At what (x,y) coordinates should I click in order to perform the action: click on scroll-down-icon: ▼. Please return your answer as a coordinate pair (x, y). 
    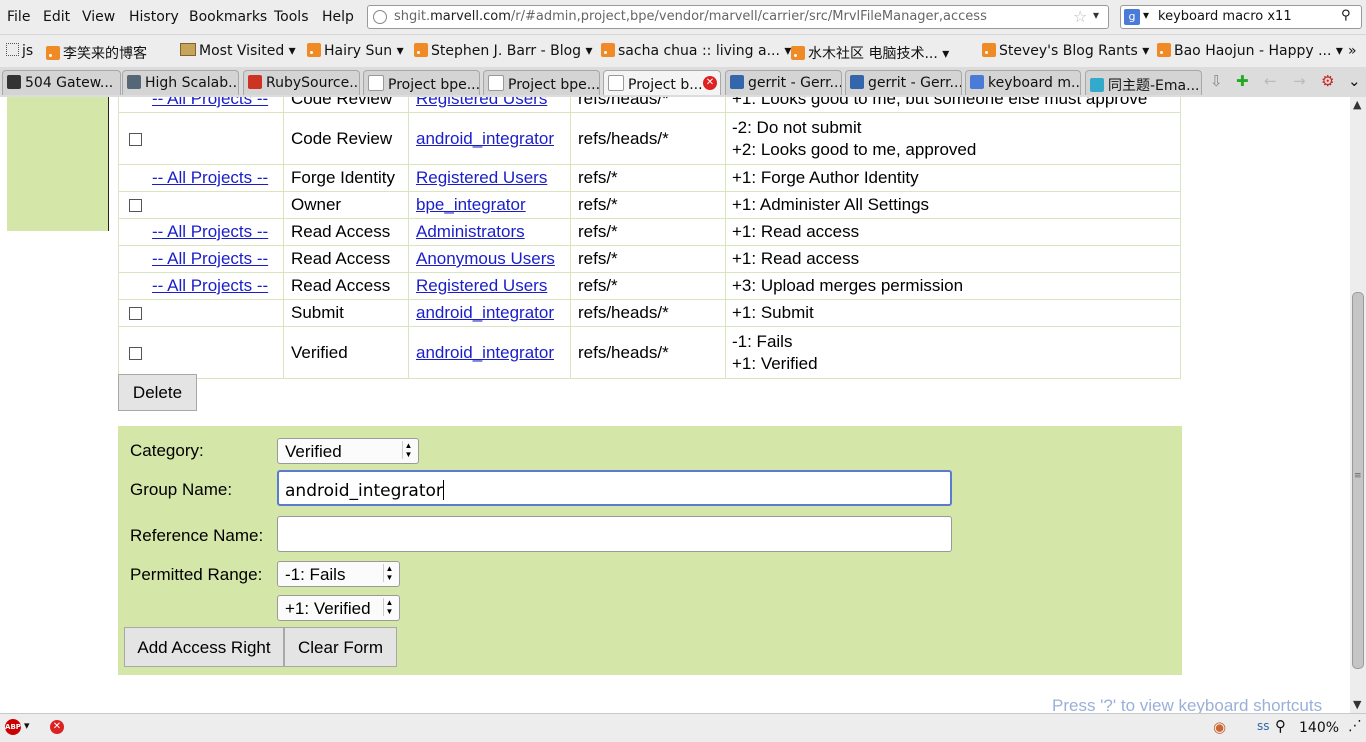
    Looking at the image, I should click on (1357, 704).